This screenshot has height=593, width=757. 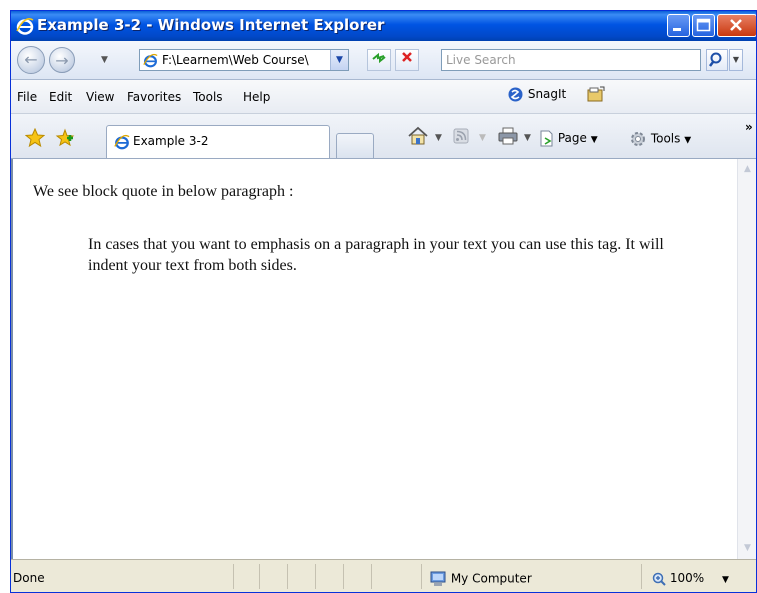 I want to click on minimize-button, so click(x=678, y=25).